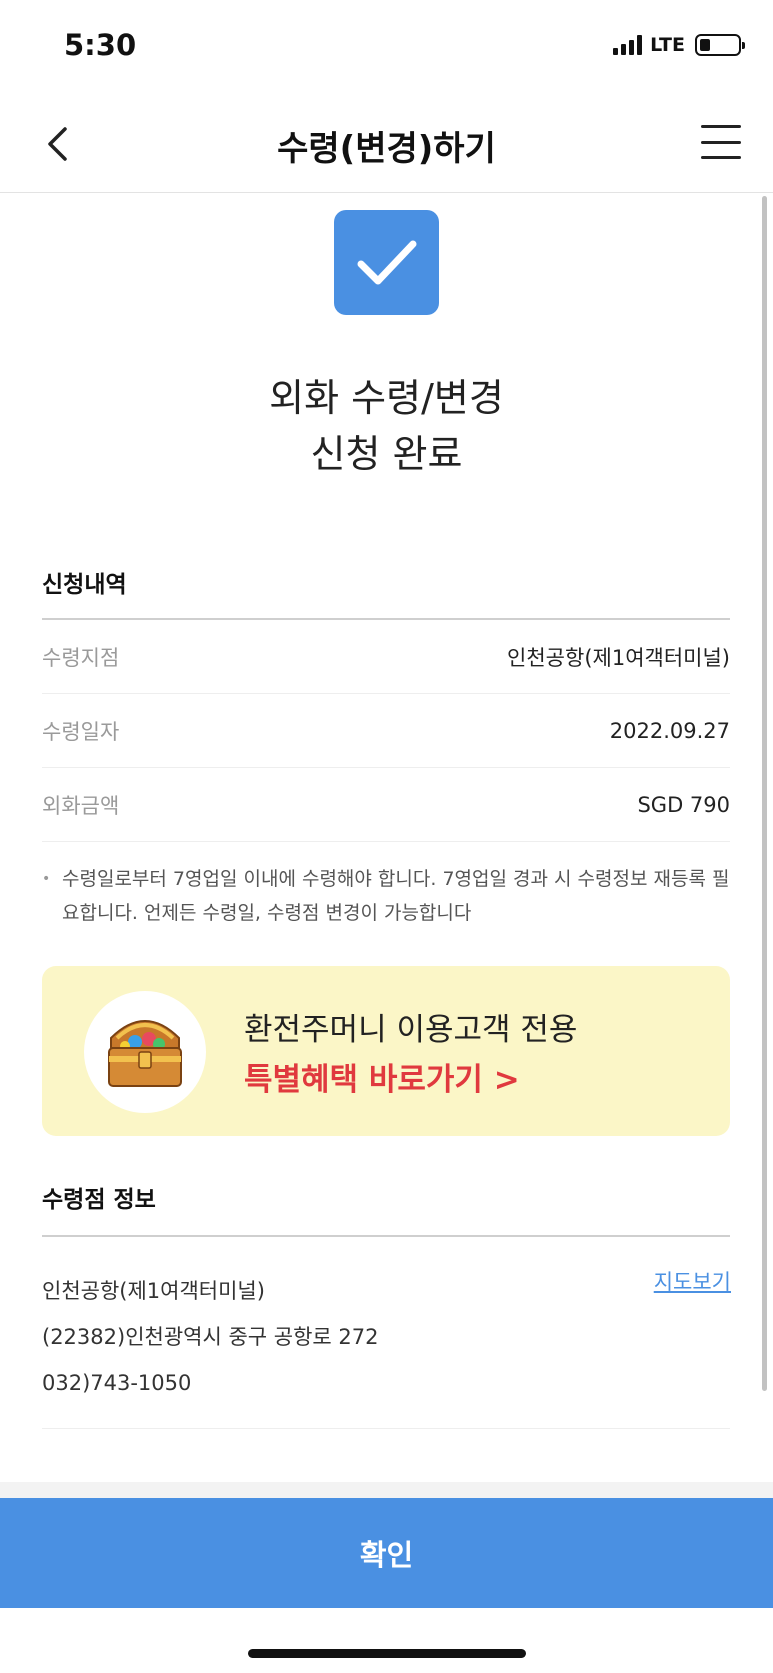 Image resolution: width=773 pixels, height=1673 pixels. What do you see at coordinates (84, 585) in the screenshot?
I see `application-section-title: 신청내역` at bounding box center [84, 585].